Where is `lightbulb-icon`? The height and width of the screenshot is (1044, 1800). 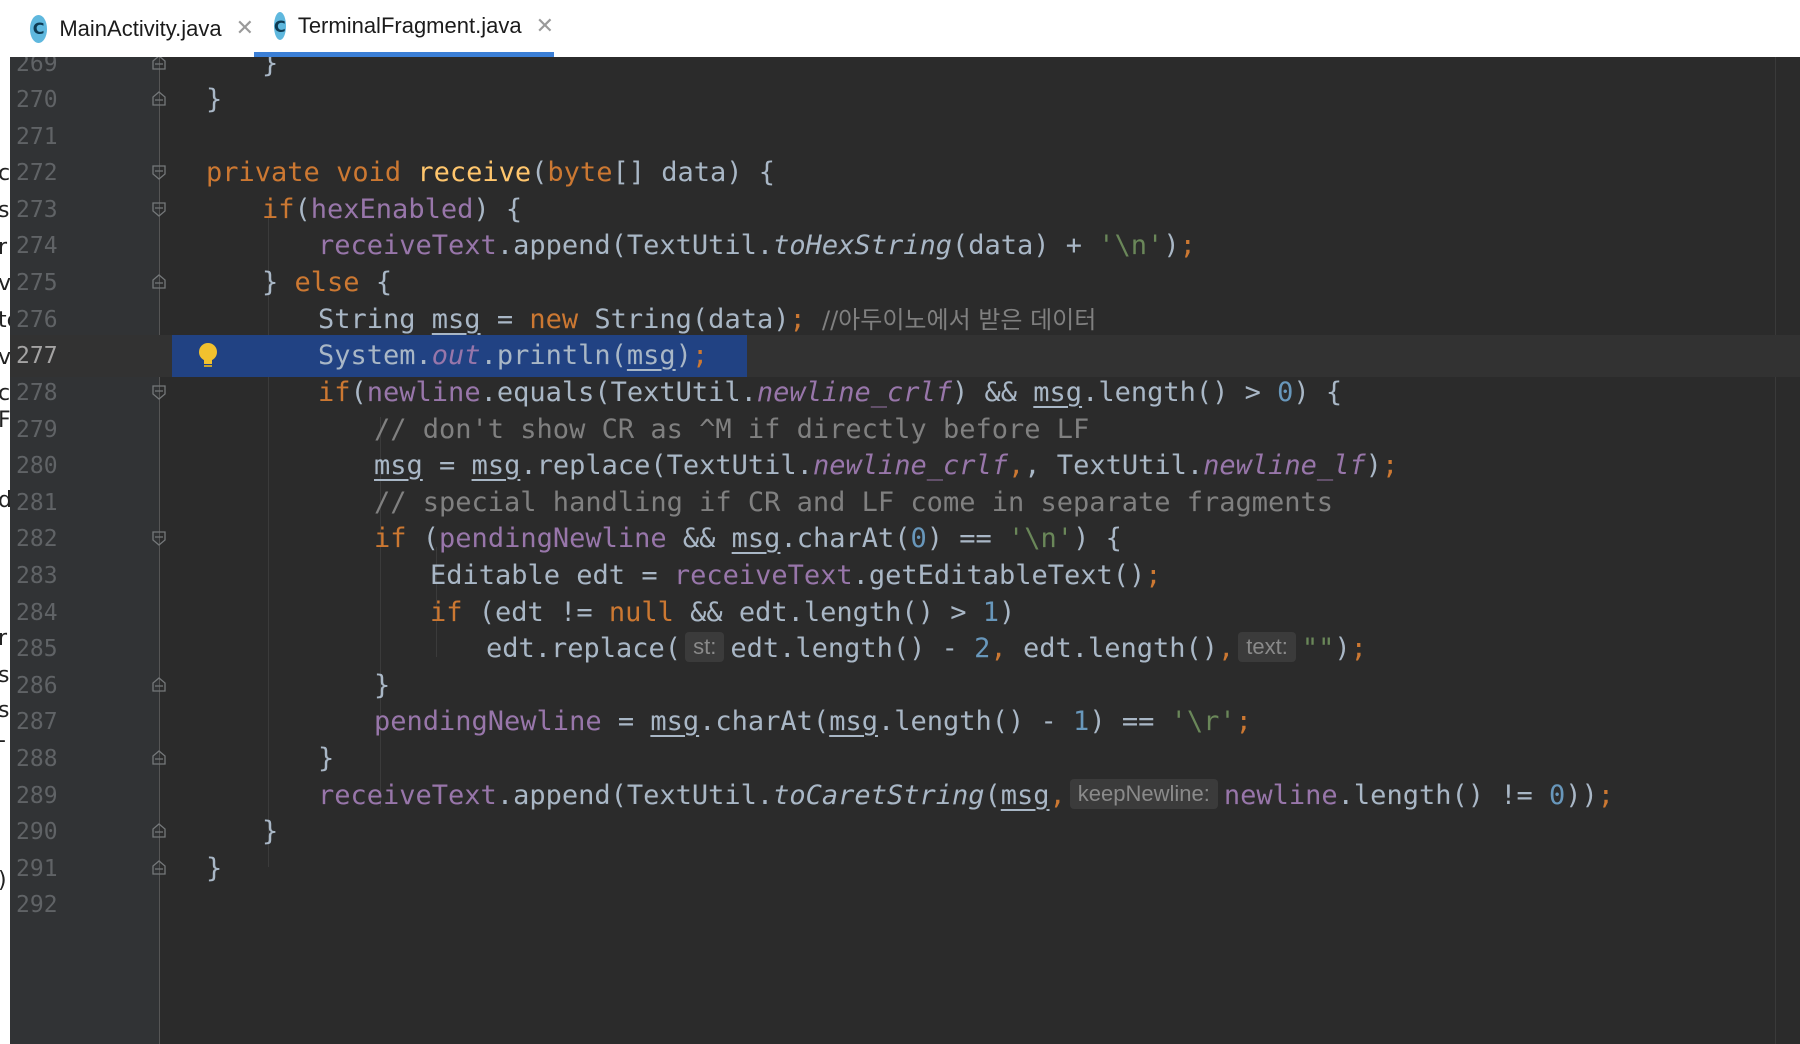
lightbulb-icon is located at coordinates (208, 356).